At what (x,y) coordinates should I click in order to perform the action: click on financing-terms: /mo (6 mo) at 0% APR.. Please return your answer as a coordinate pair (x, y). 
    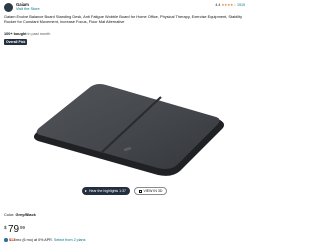
    Looking at the image, I should click on (34, 240).